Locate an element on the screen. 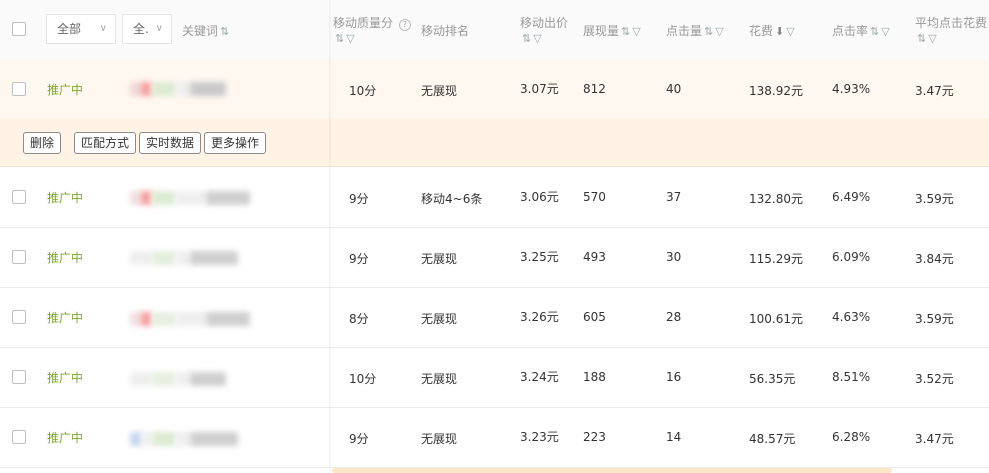  avg-cpc-value: 3.84元 is located at coordinates (934, 259).